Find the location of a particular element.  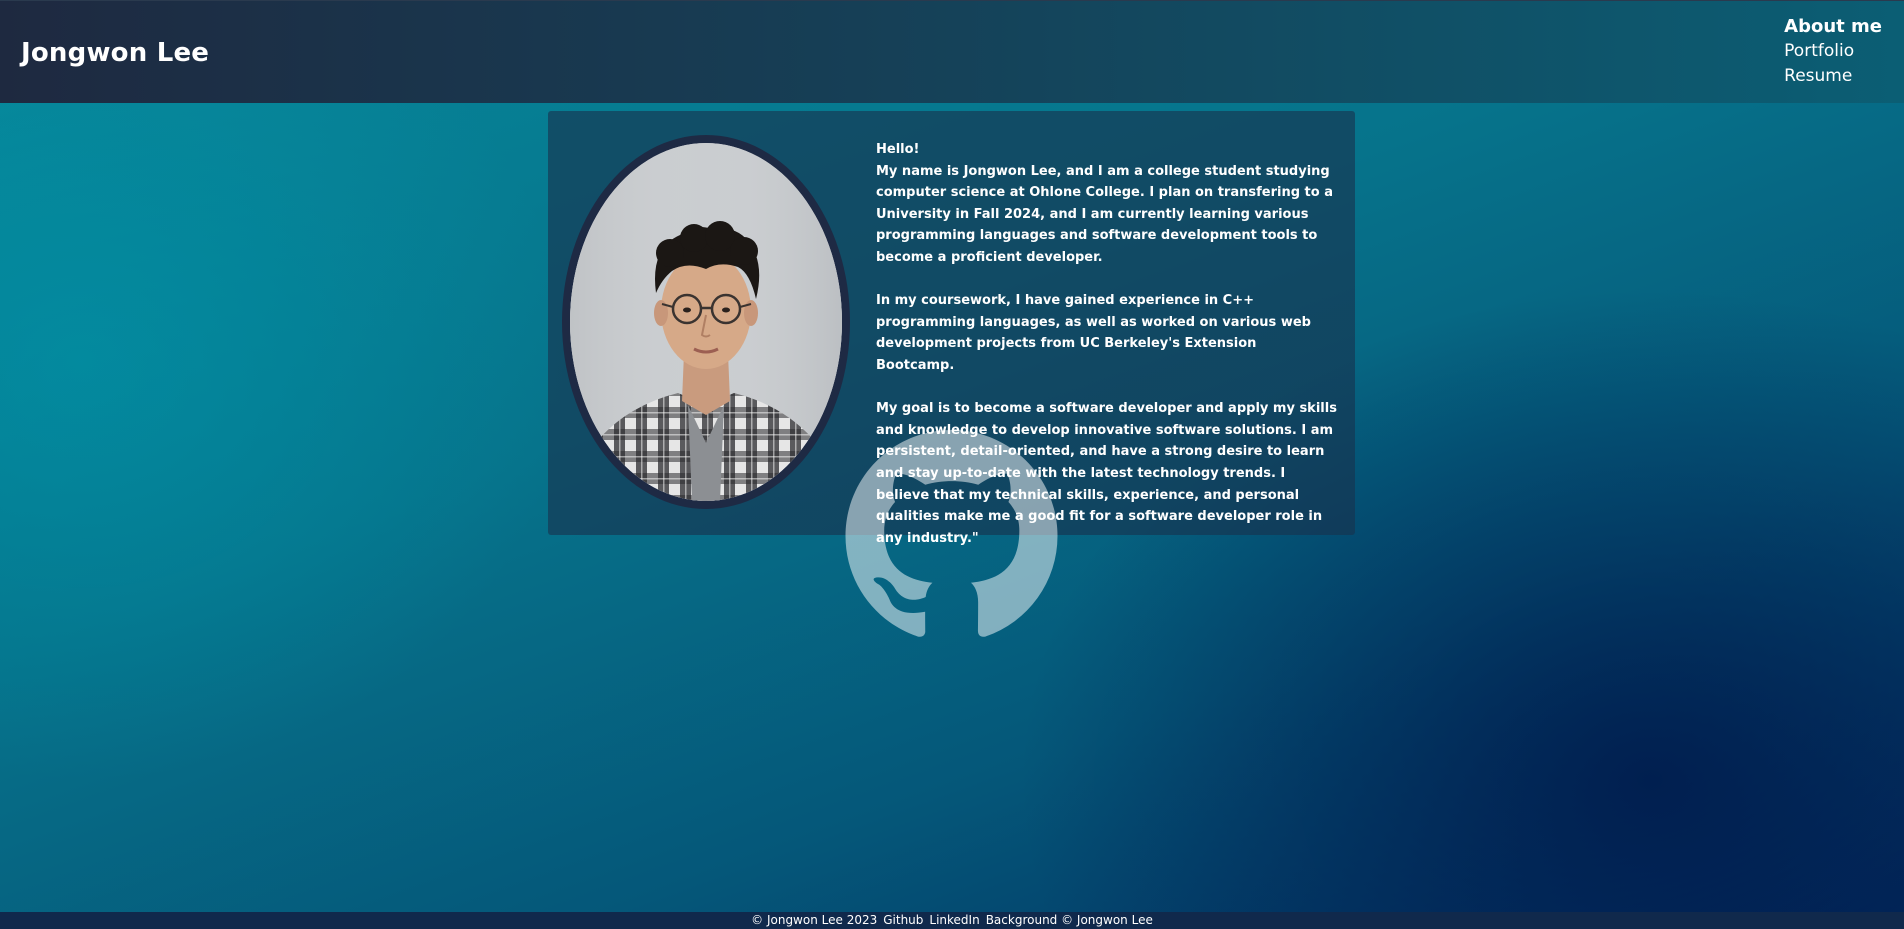

nav-resume: Resume is located at coordinates (1818, 76).